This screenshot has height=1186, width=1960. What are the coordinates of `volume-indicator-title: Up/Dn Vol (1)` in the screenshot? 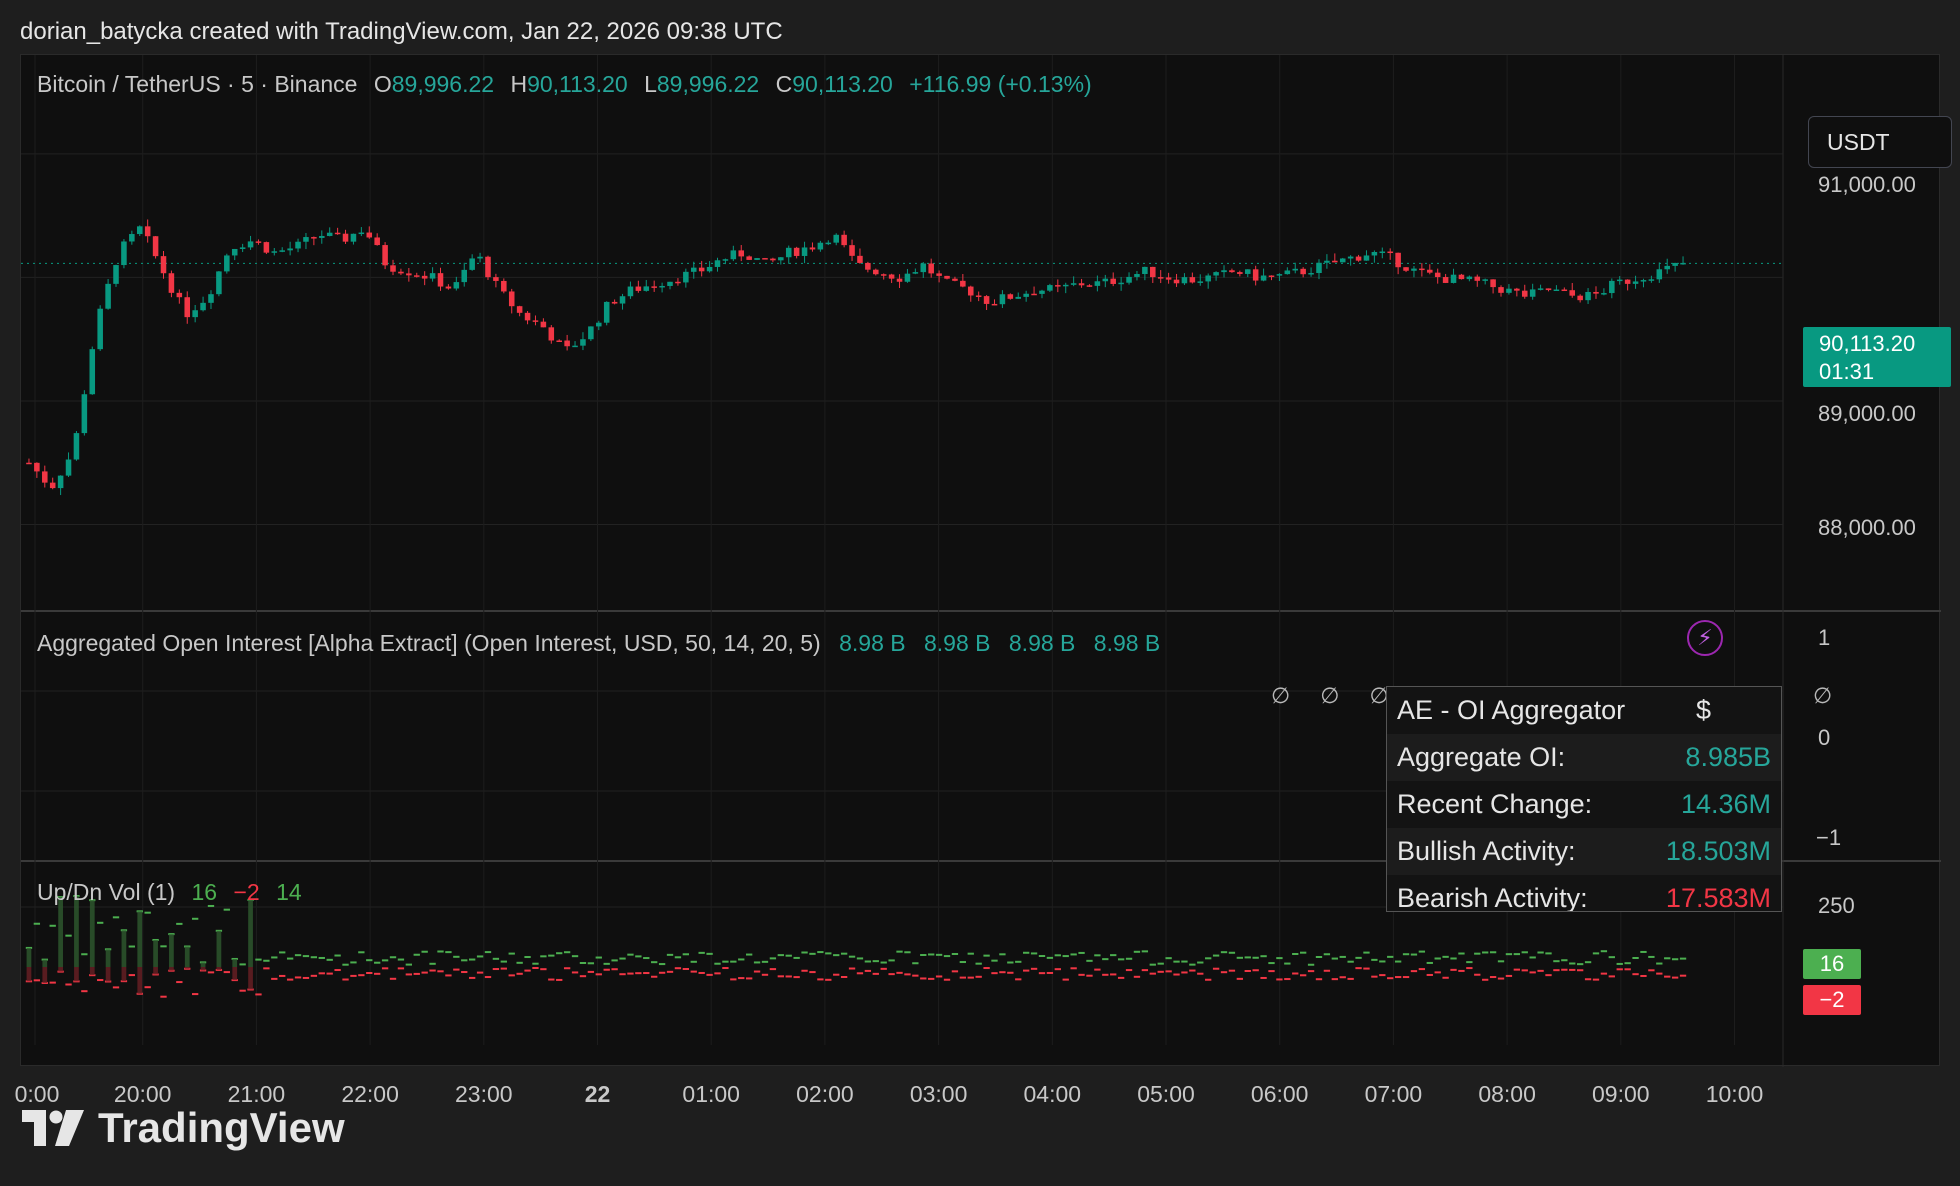 It's located at (106, 892).